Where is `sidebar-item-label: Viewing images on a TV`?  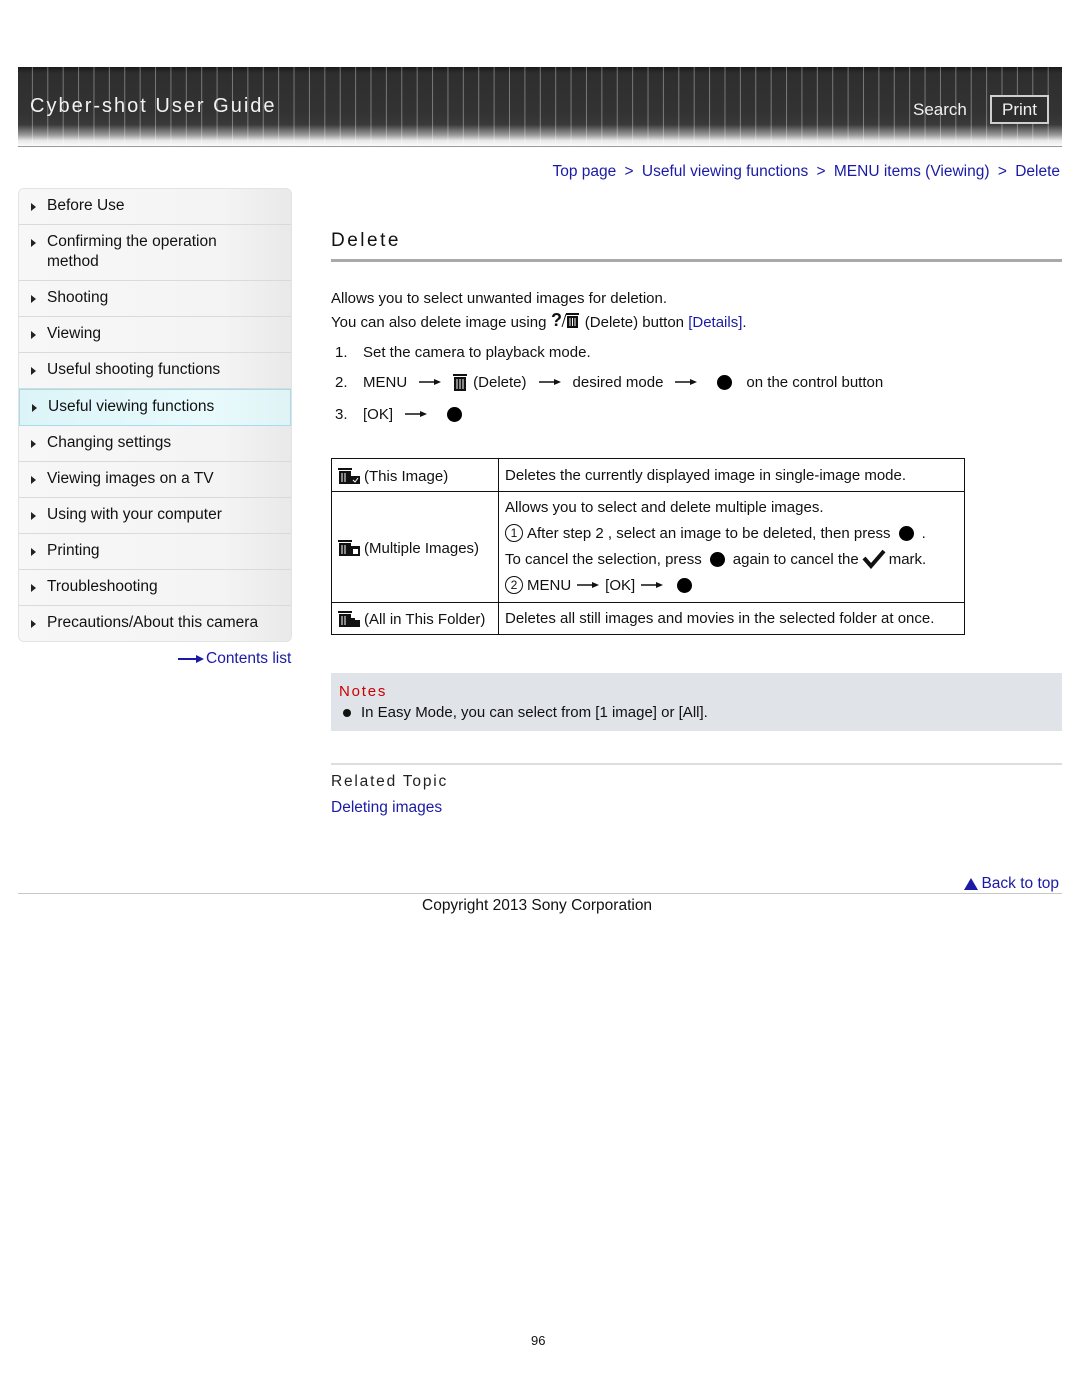
sidebar-item-label: Viewing images on a TV is located at coordinates (130, 478).